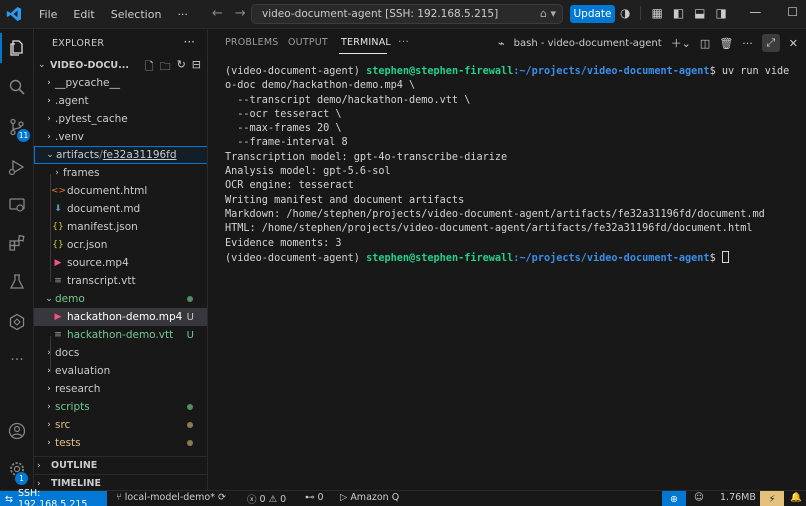 This screenshot has width=806, height=506. Describe the element at coordinates (120, 227) in the screenshot. I see `tree-item: {} manifest.json` at that location.